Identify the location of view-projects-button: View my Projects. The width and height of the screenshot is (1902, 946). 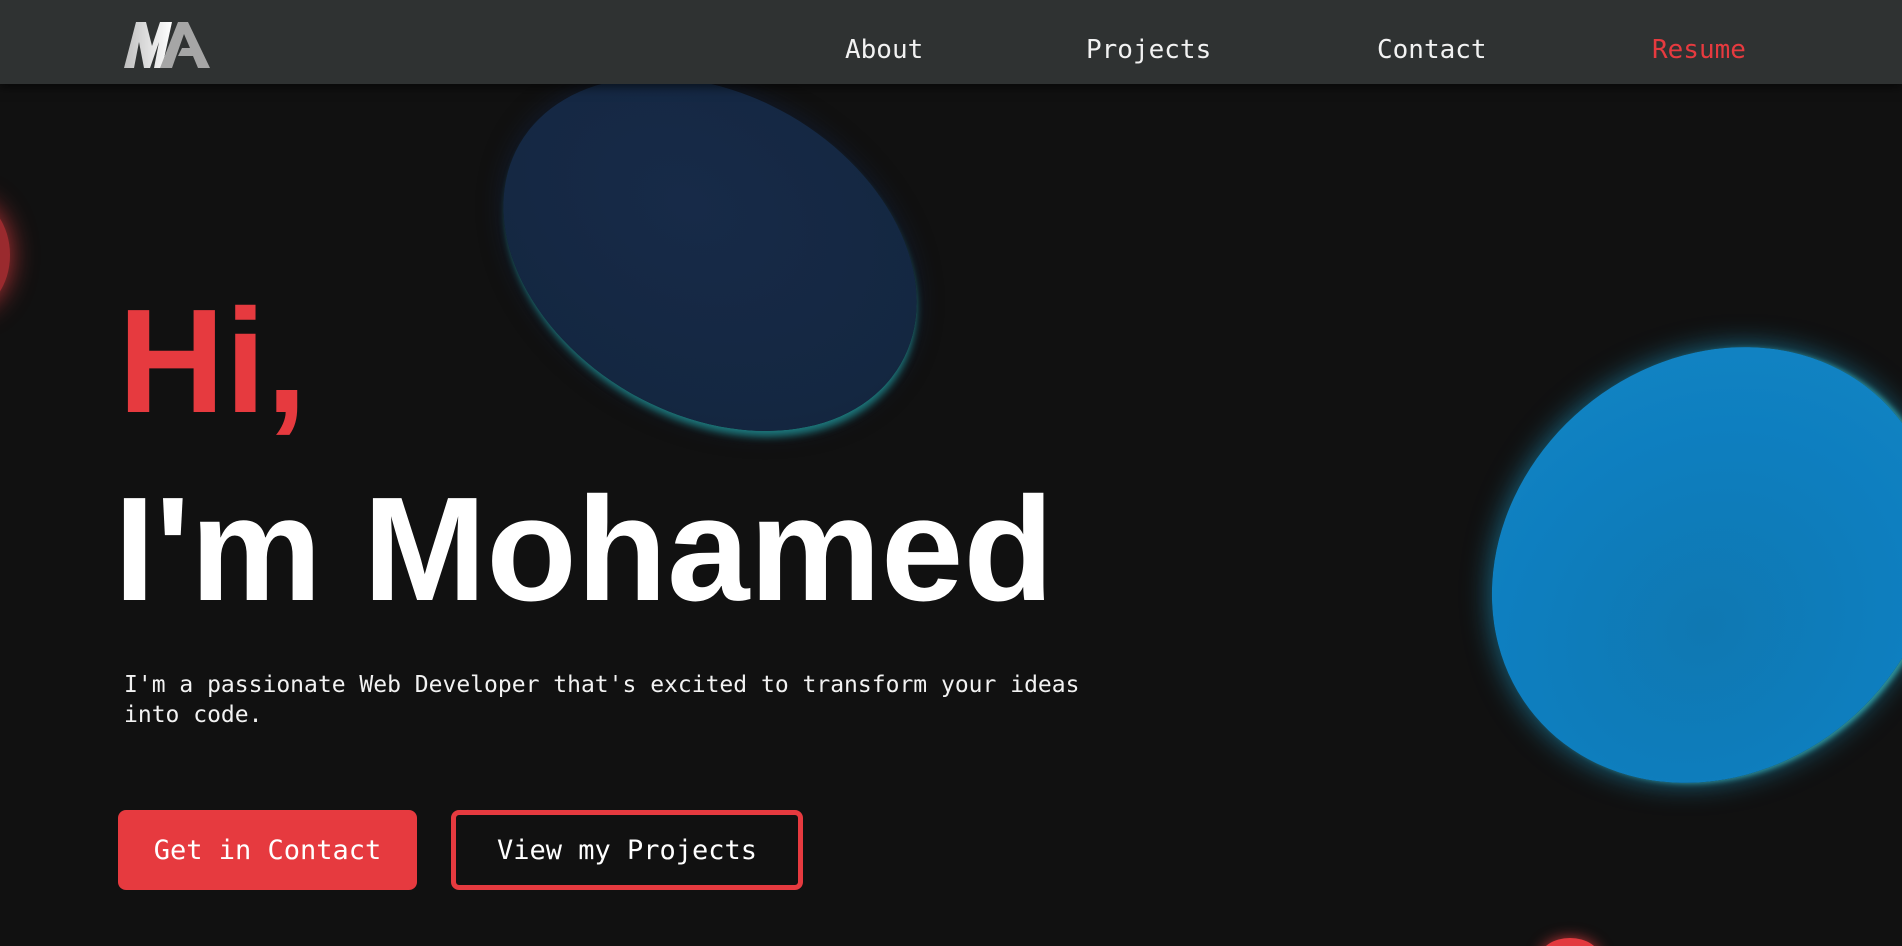
(627, 850).